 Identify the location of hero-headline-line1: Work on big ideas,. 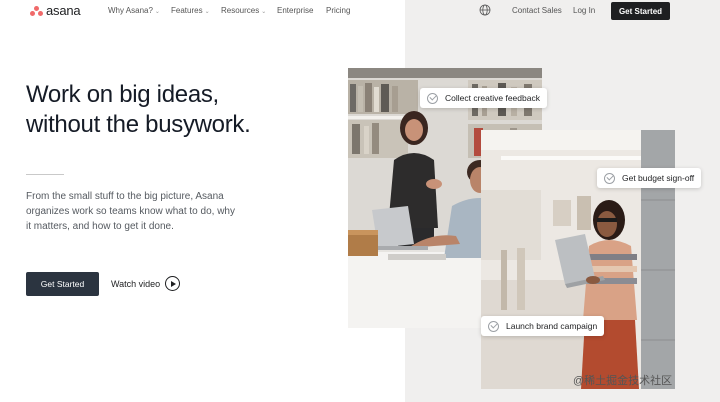
(122, 94).